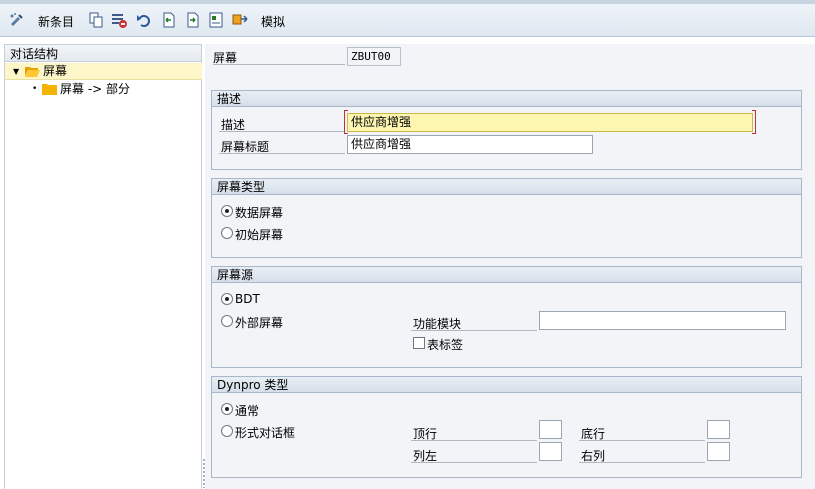  What do you see at coordinates (247, 411) in the screenshot?
I see `normal-label: 通常` at bounding box center [247, 411].